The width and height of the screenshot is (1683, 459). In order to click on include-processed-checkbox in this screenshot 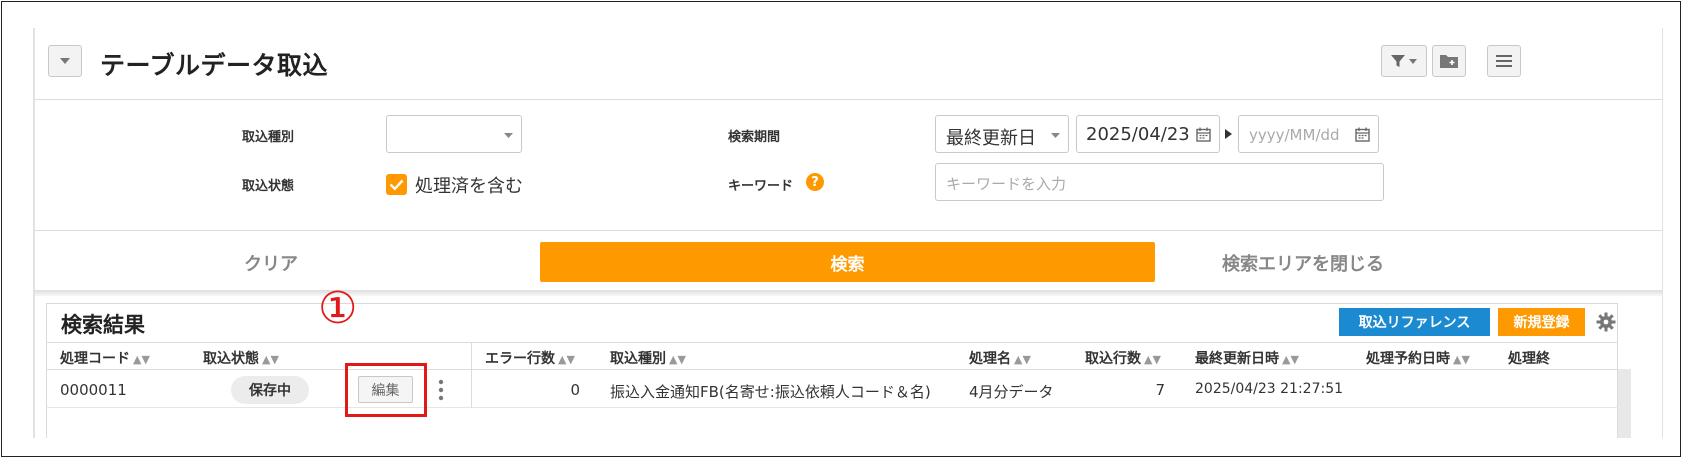, I will do `click(396, 184)`.